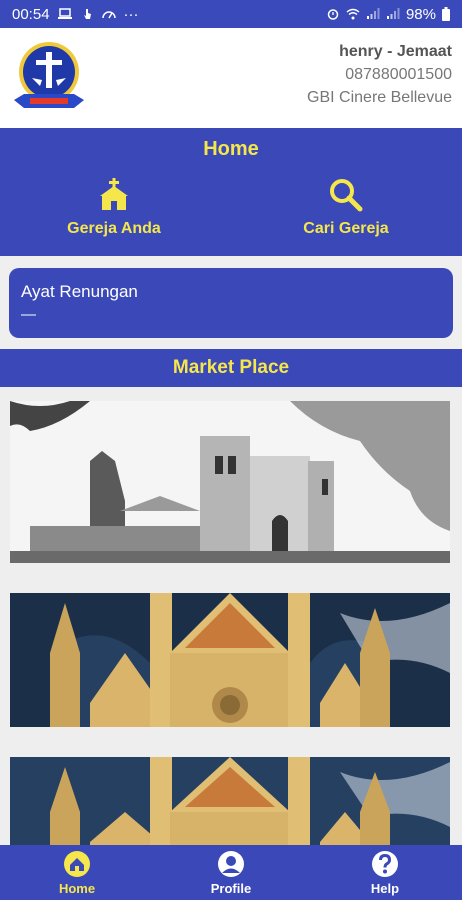 The image size is (462, 900). I want to click on laptop-icon, so click(64, 13).